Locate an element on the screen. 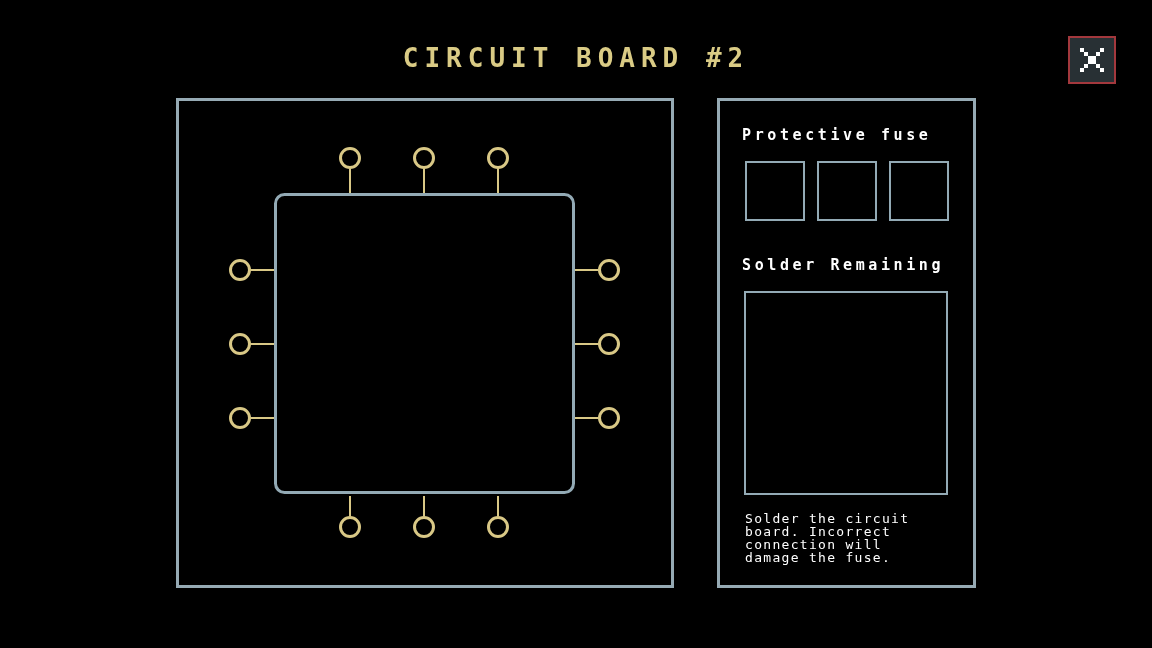 The image size is (1152, 648). fuse-heading: Protective fuse is located at coordinates (837, 135).